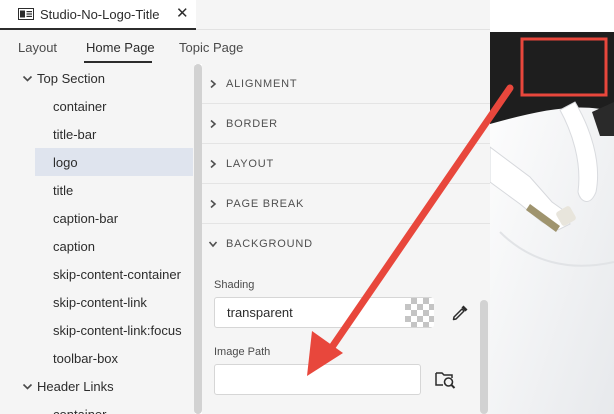 The height and width of the screenshot is (414, 614). I want to click on document-title: Studio-No-Logo-Title, so click(100, 14).